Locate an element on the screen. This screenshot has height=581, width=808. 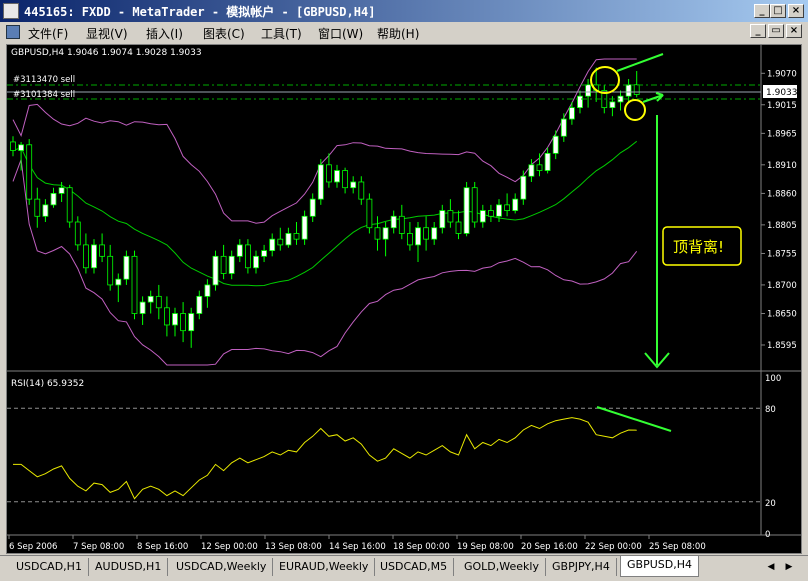
order-label-1: #3113470 sell is located at coordinates (44, 80).